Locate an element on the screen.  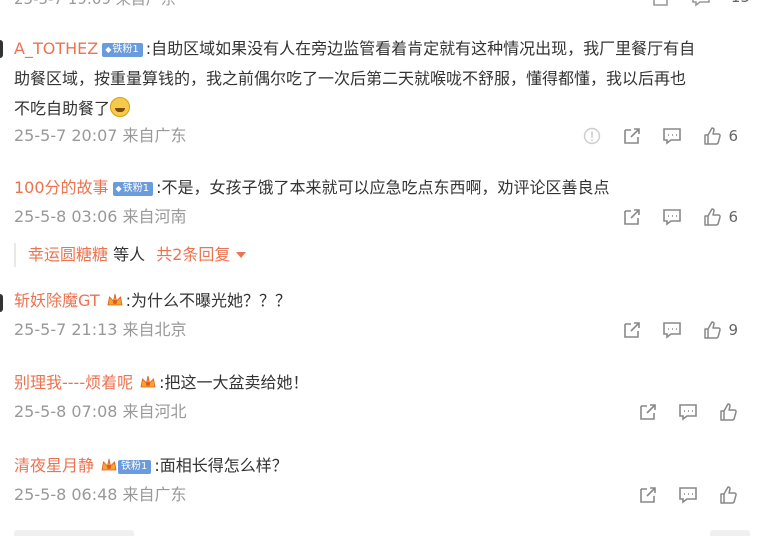
reply-user: 幸运圆糖糖 is located at coordinates (68, 254).